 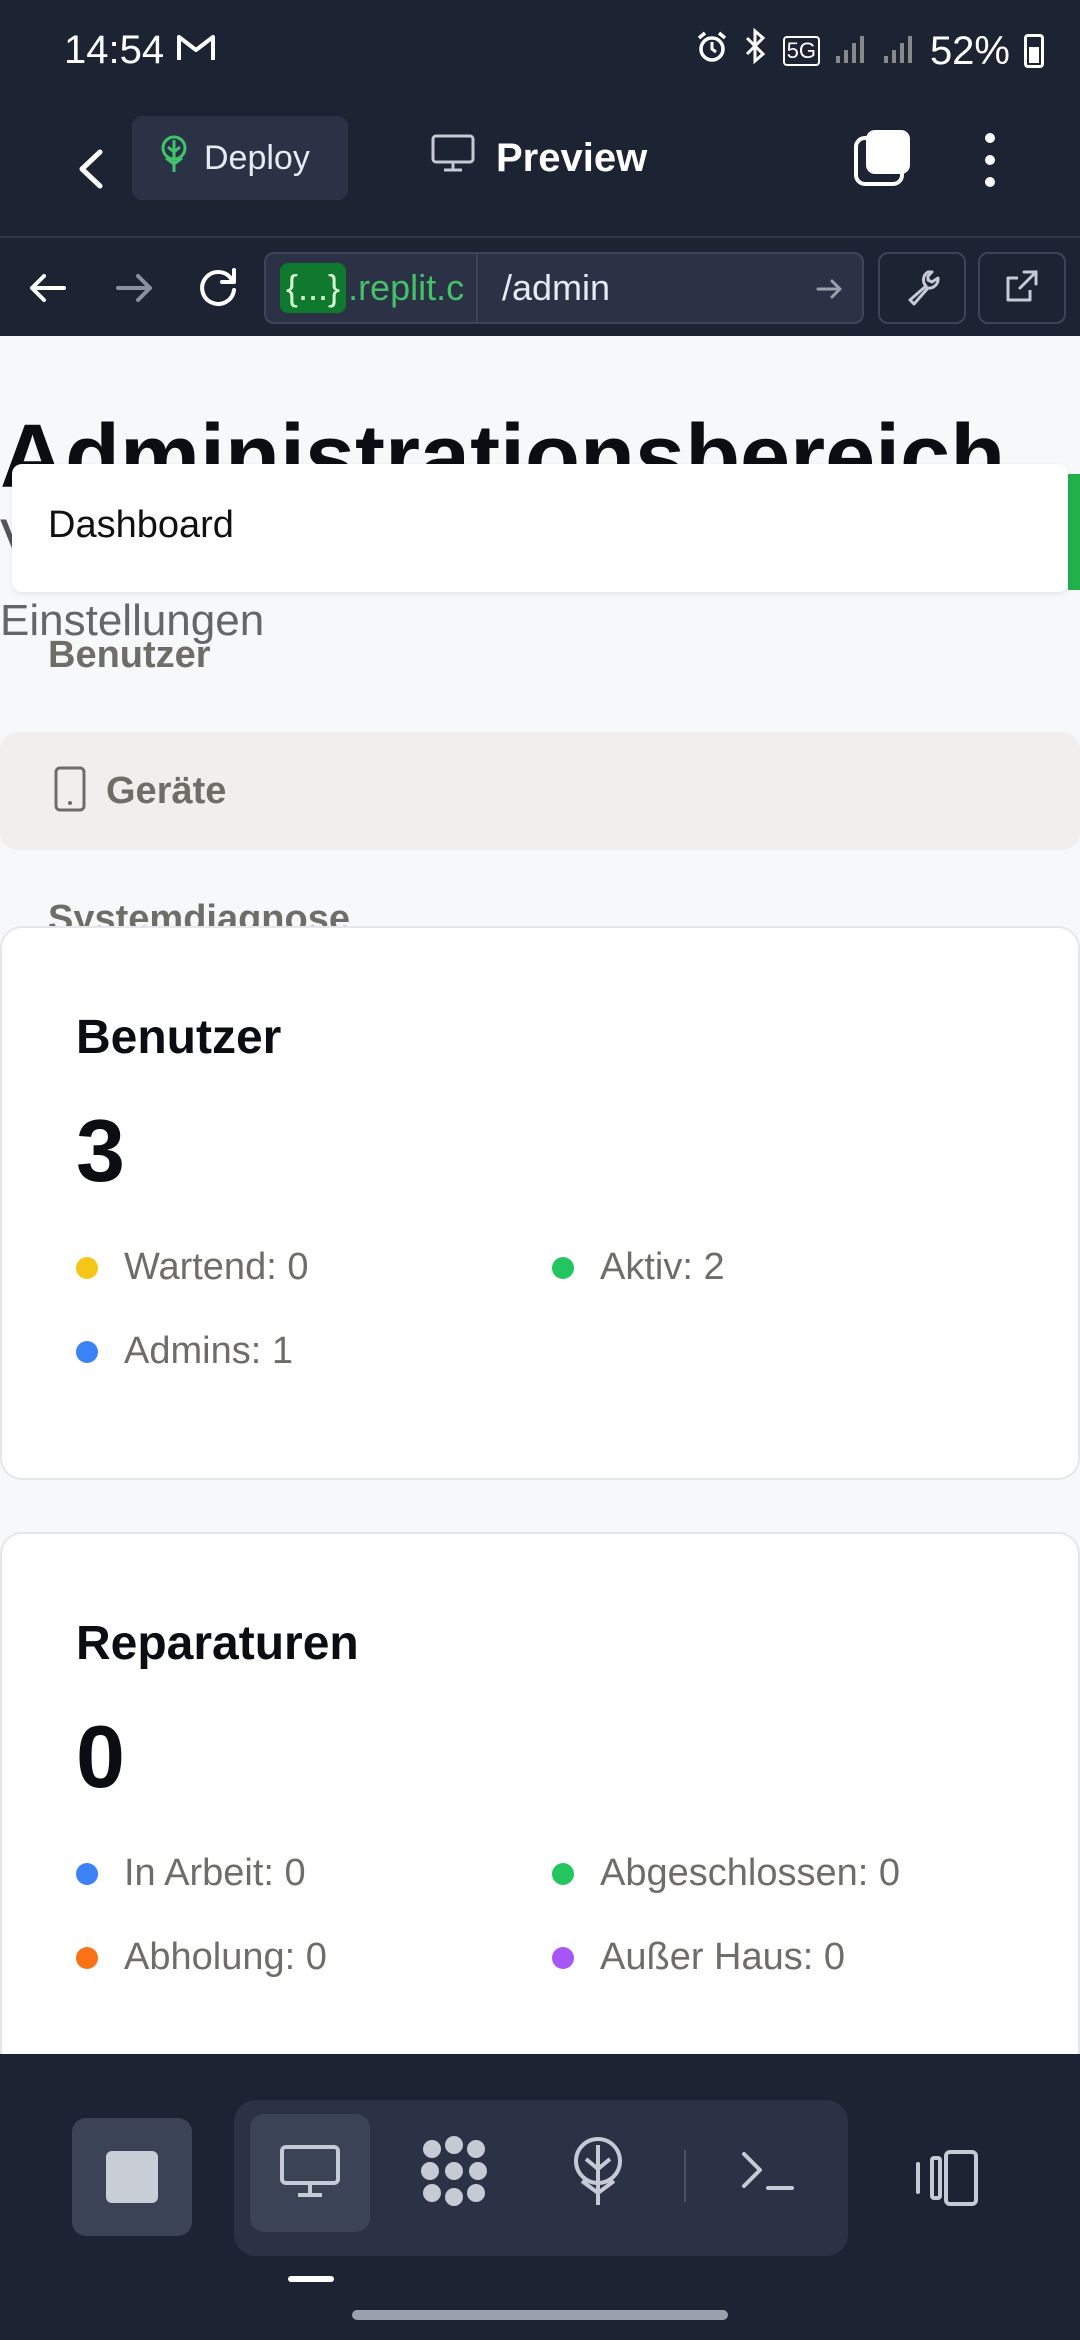 I want to click on external-link-icon, so click(x=1022, y=288).